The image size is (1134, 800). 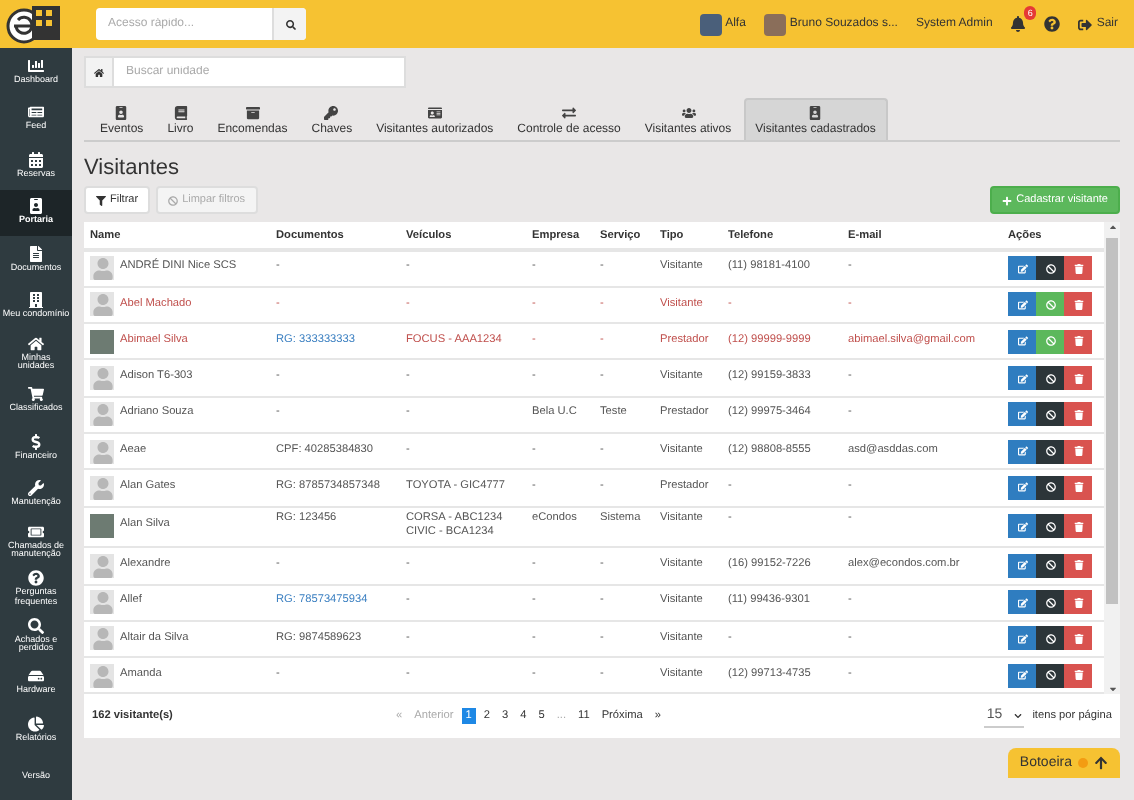 I want to click on question-icon, so click(x=36, y=578).